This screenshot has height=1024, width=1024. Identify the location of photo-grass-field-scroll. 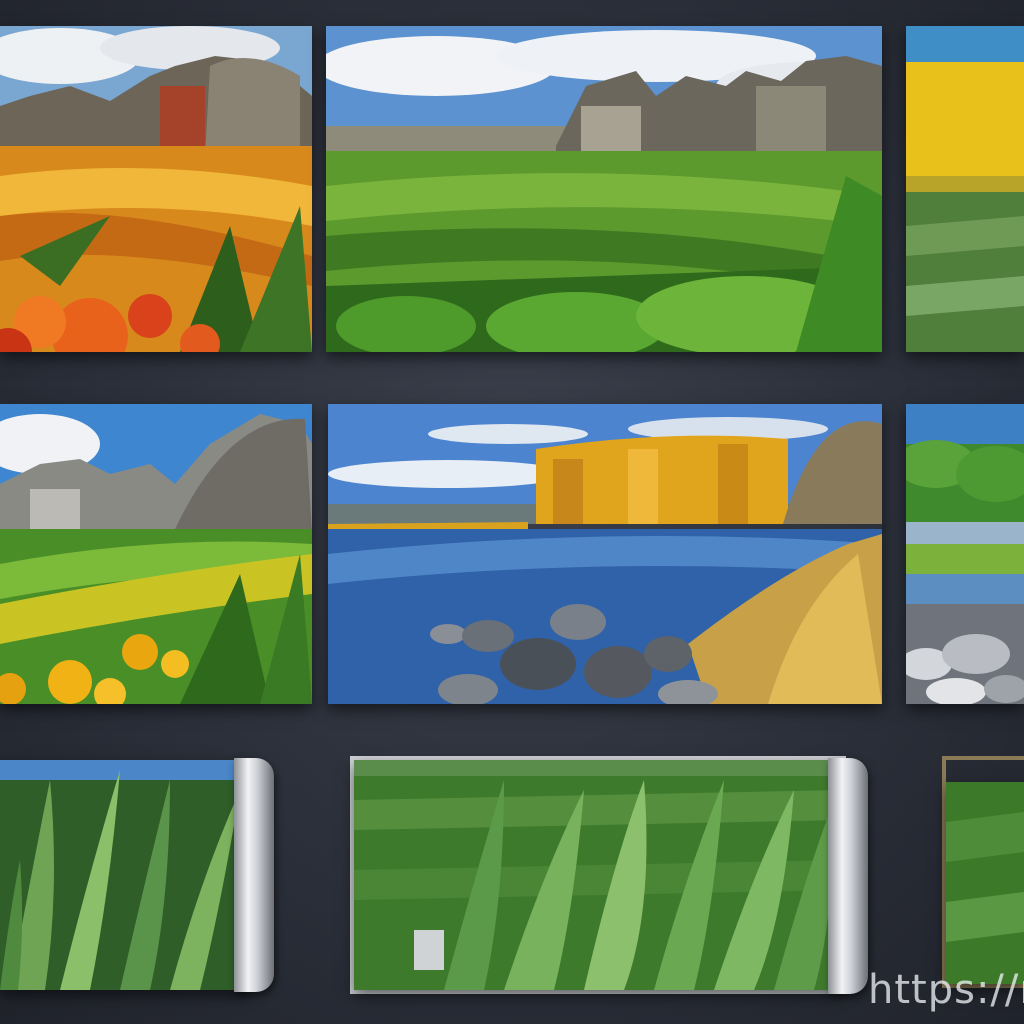
(598, 875).